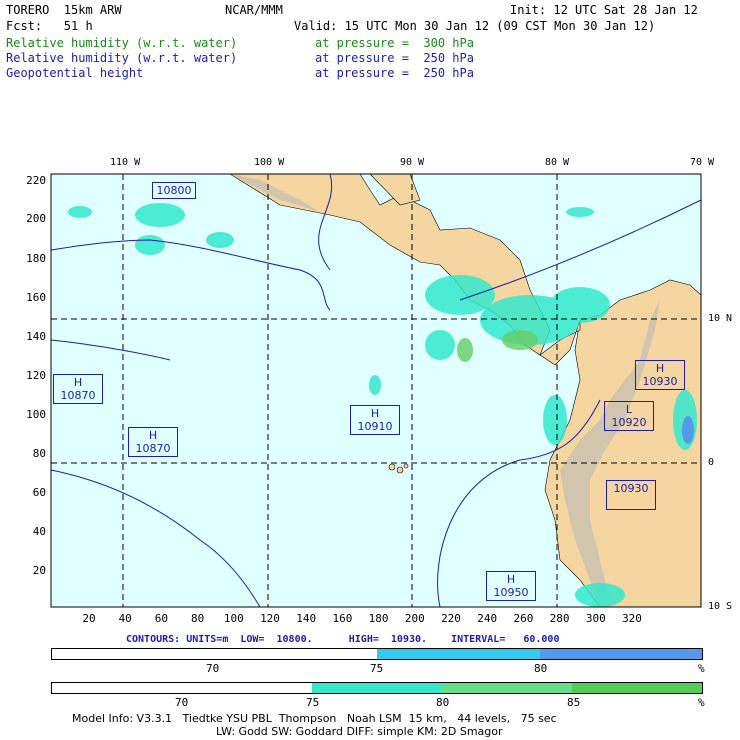  Describe the element at coordinates (595, 618) in the screenshot. I see `x-tick-label: 300` at that location.